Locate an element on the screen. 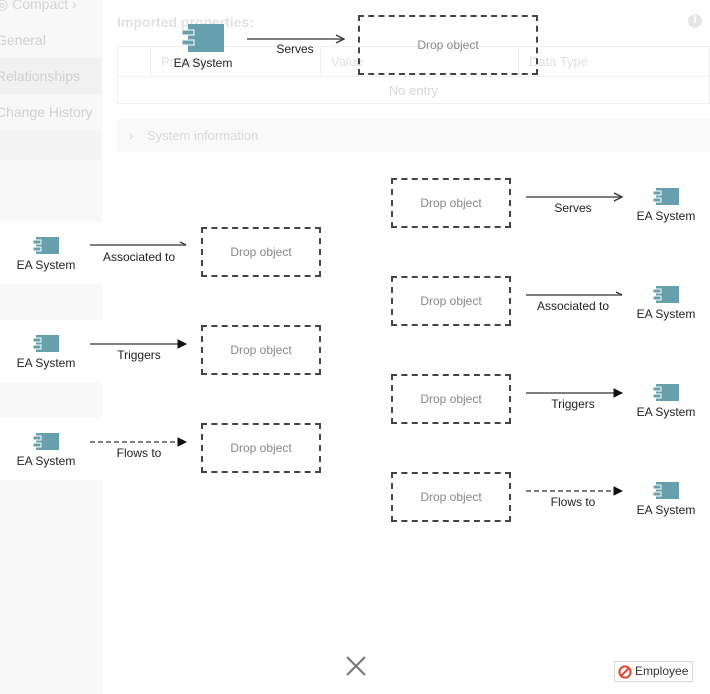  outgoing-drop-target-3: Drop object is located at coordinates (261, 448).